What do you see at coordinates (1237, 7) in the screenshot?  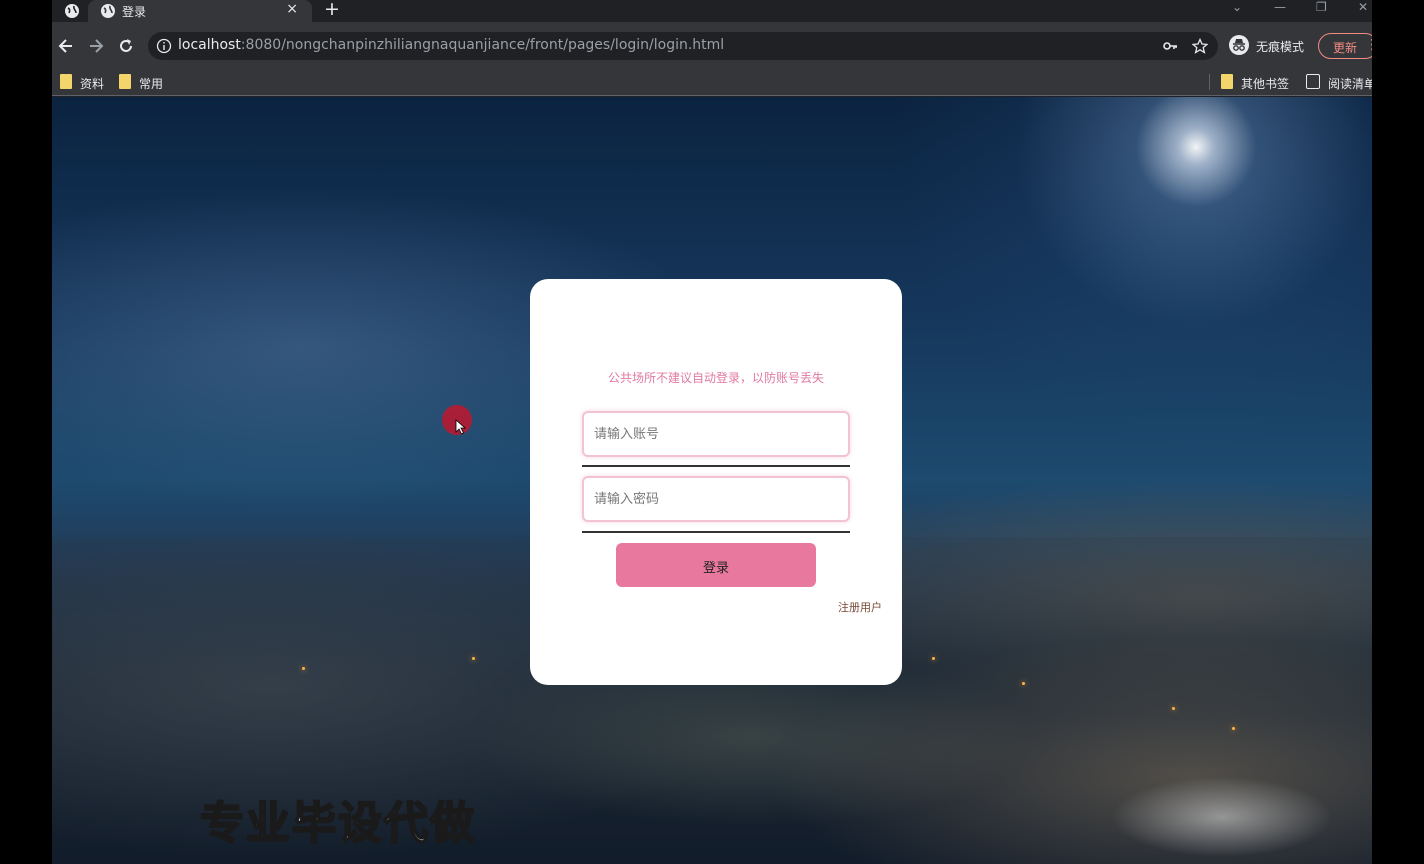 I see `tab-search-chevron-icon: ⌄` at bounding box center [1237, 7].